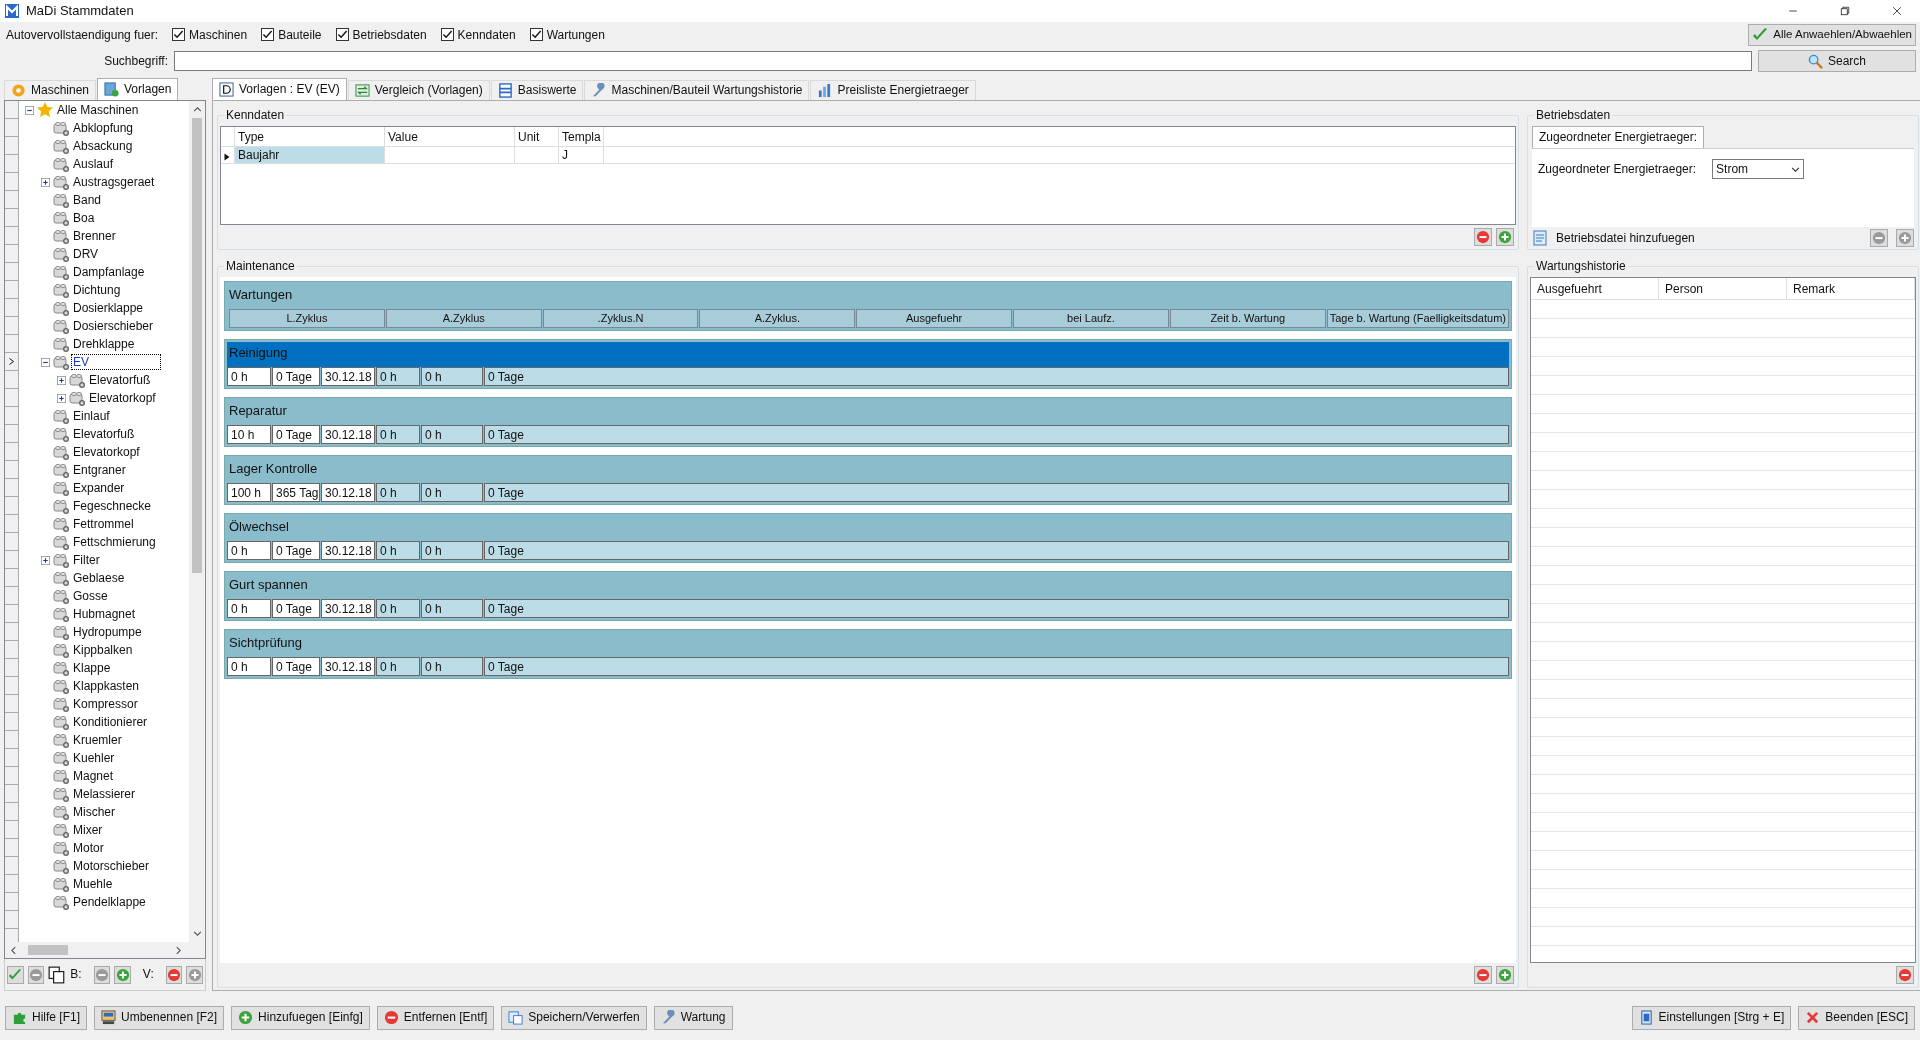  Describe the element at coordinates (94, 236) in the screenshot. I see `tree-item: Brenner` at that location.